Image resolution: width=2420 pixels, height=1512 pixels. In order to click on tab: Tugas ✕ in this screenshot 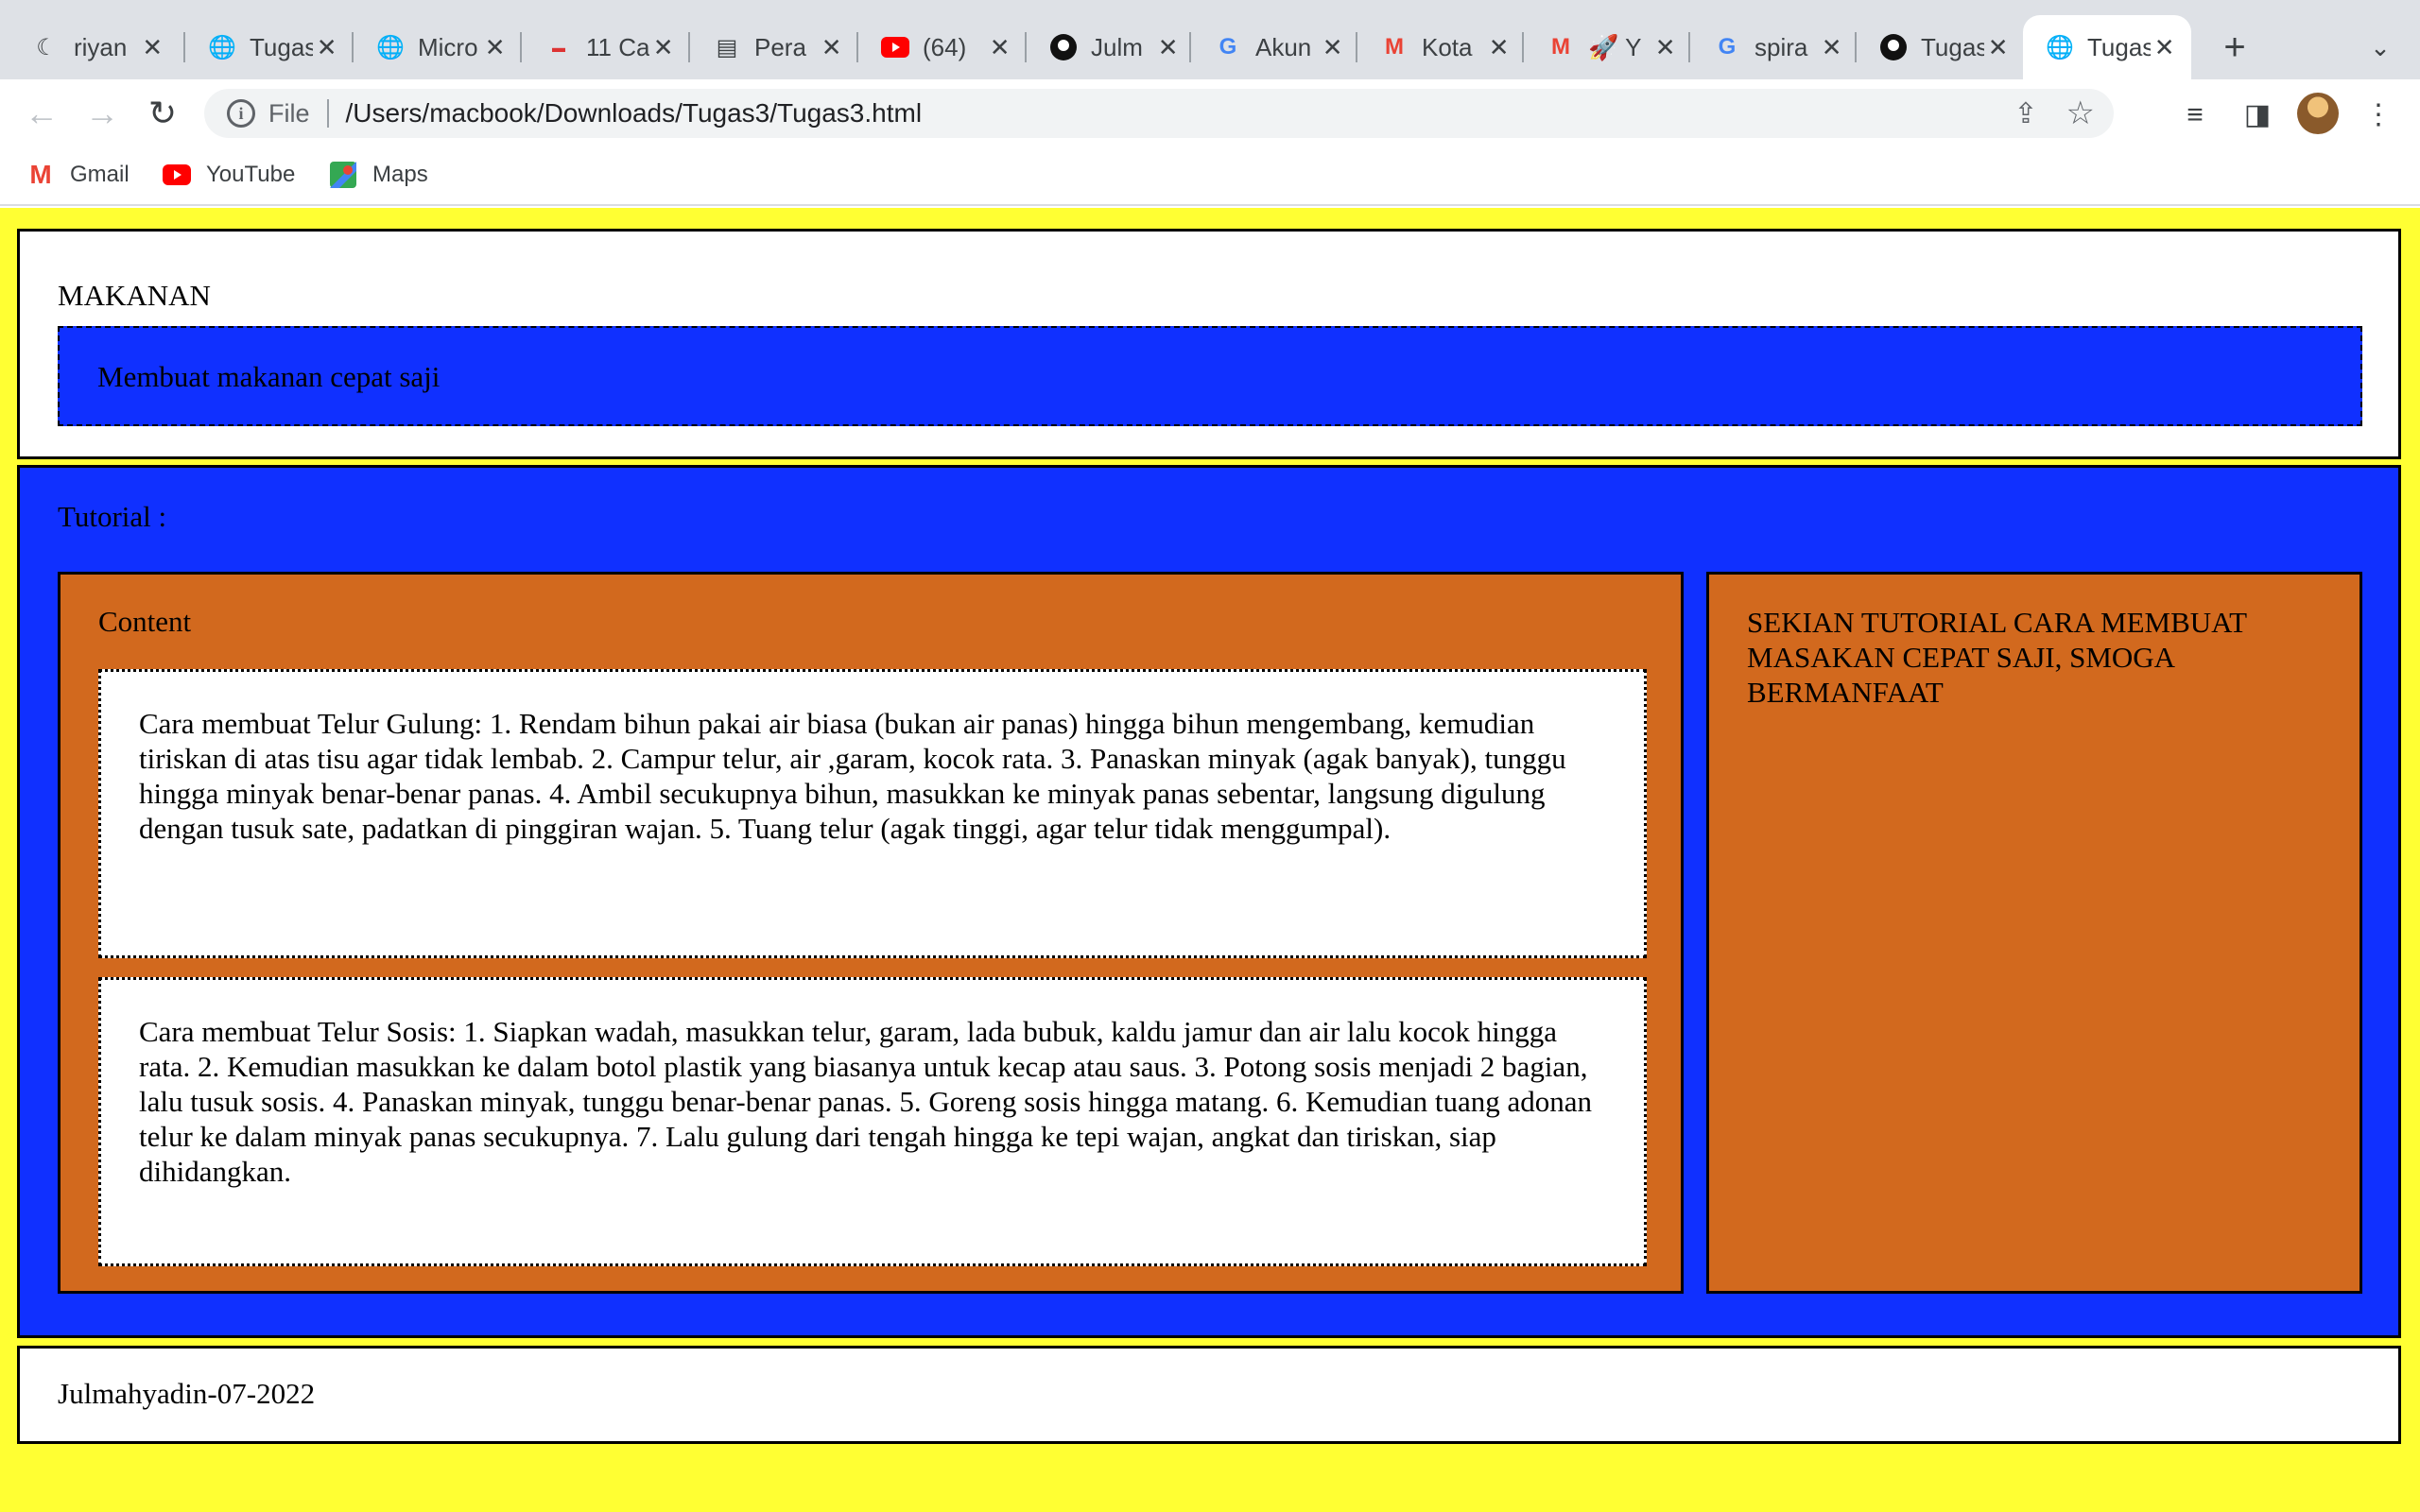, I will do `click(1941, 47)`.